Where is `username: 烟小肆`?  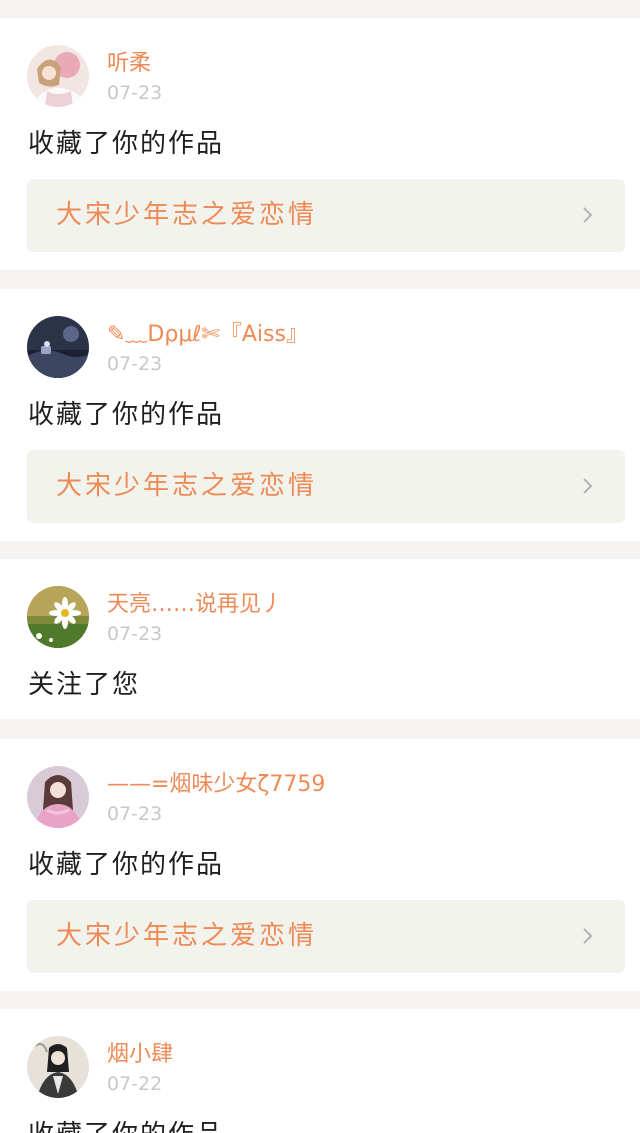 username: 烟小肆 is located at coordinates (140, 1055).